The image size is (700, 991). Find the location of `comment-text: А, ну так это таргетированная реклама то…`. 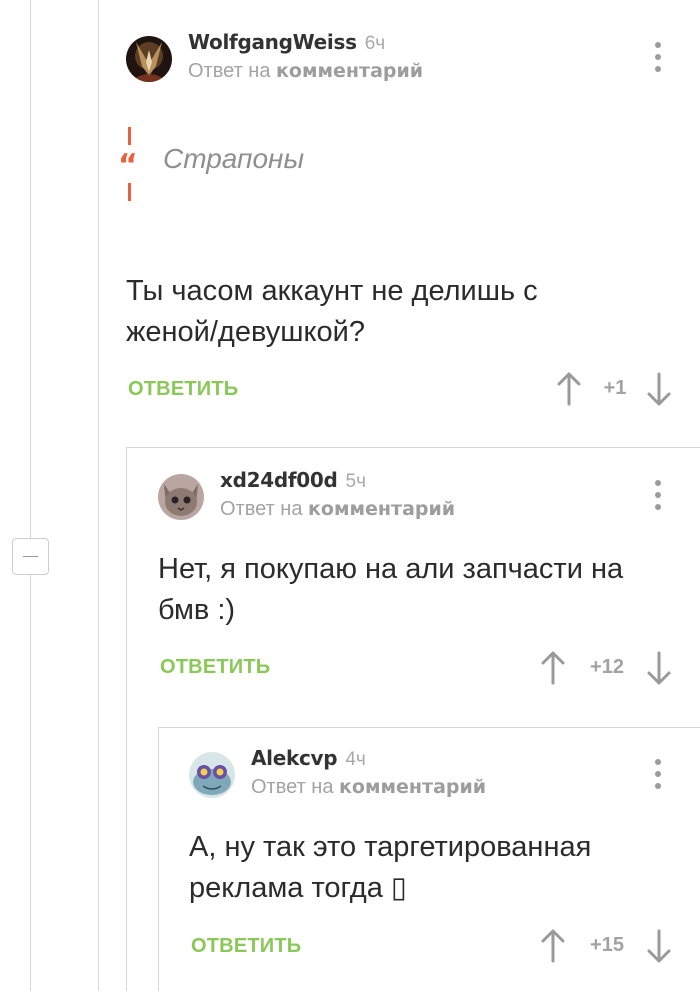

comment-text: А, ну так это таргетированная реклама то… is located at coordinates (390, 868).